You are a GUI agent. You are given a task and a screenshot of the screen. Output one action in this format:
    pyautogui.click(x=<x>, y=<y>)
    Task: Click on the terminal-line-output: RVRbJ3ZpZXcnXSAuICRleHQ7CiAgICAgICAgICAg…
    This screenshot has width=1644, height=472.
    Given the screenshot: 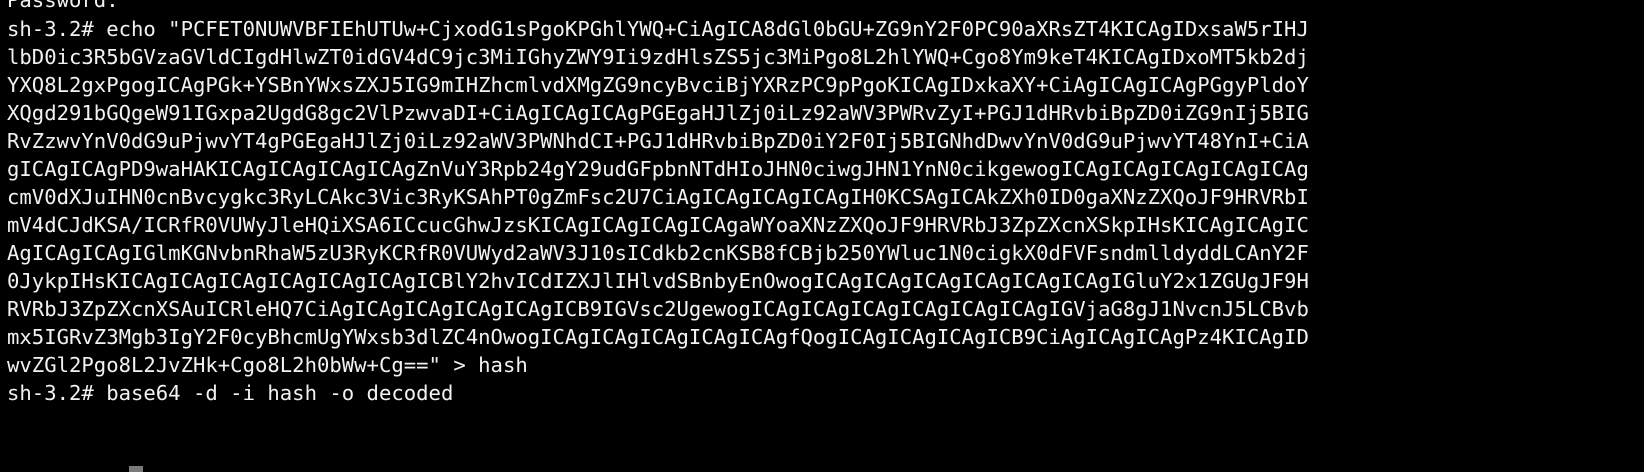 What is the action you would take?
    pyautogui.click(x=658, y=309)
    